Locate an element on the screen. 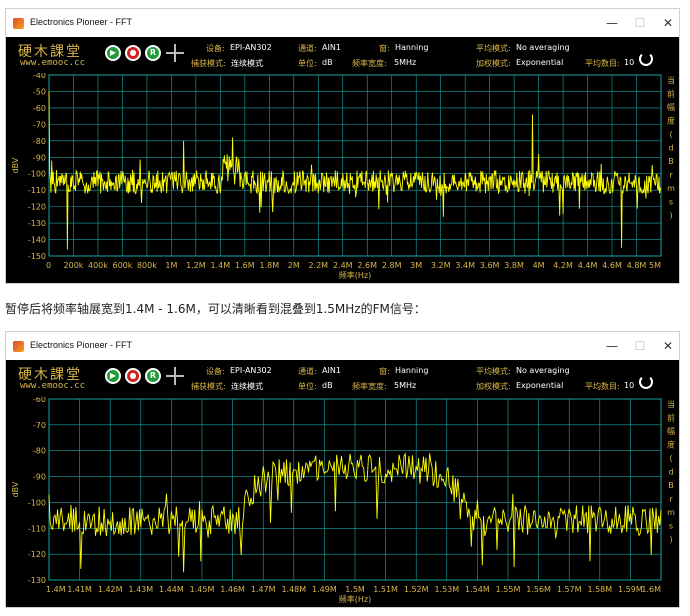 Image resolution: width=690 pixels, height=616 pixels. right-axis-title-char: ( is located at coordinates (670, 134).